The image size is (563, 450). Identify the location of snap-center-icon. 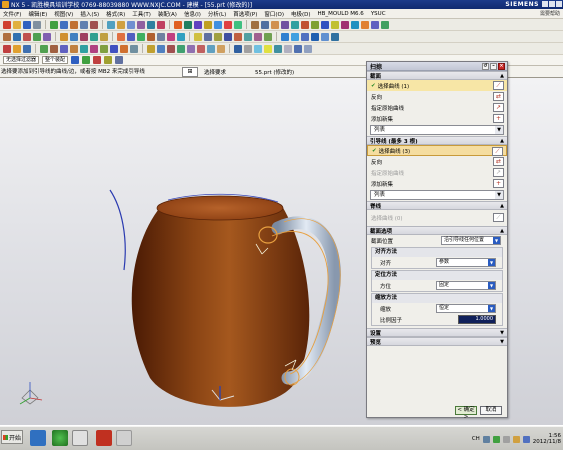
(97, 60).